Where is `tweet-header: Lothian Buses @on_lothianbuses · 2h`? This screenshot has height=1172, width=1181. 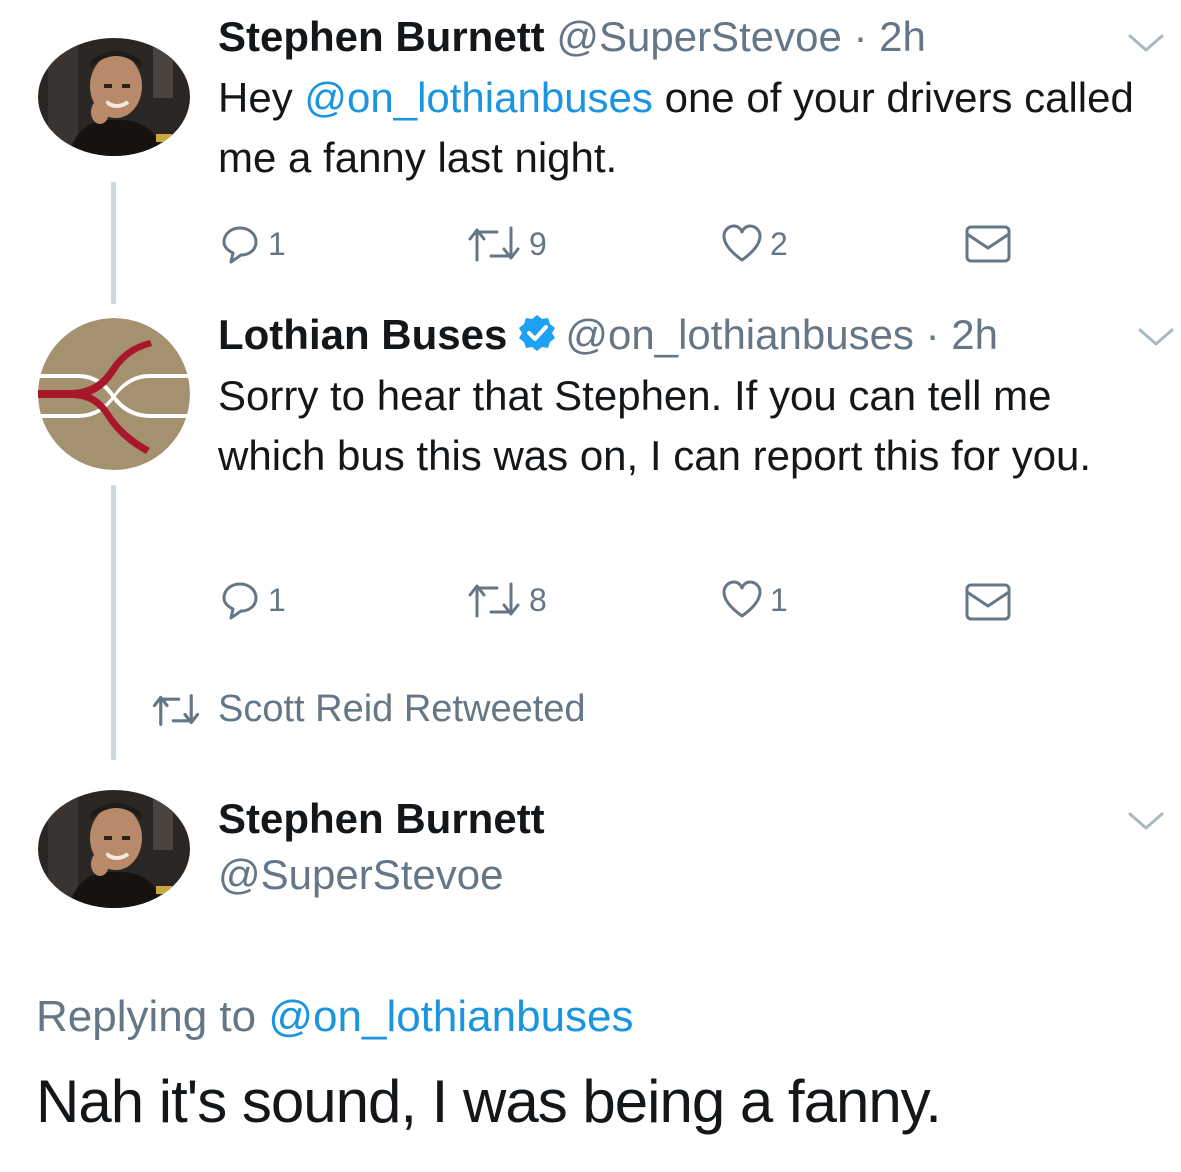
tweet-header: Lothian Buses @on_lothianbuses · 2h is located at coordinates (608, 335).